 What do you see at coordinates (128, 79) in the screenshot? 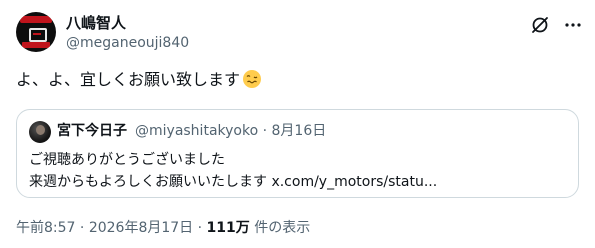
I see `tweet-body: よ、よ、宜しくお願い致します` at bounding box center [128, 79].